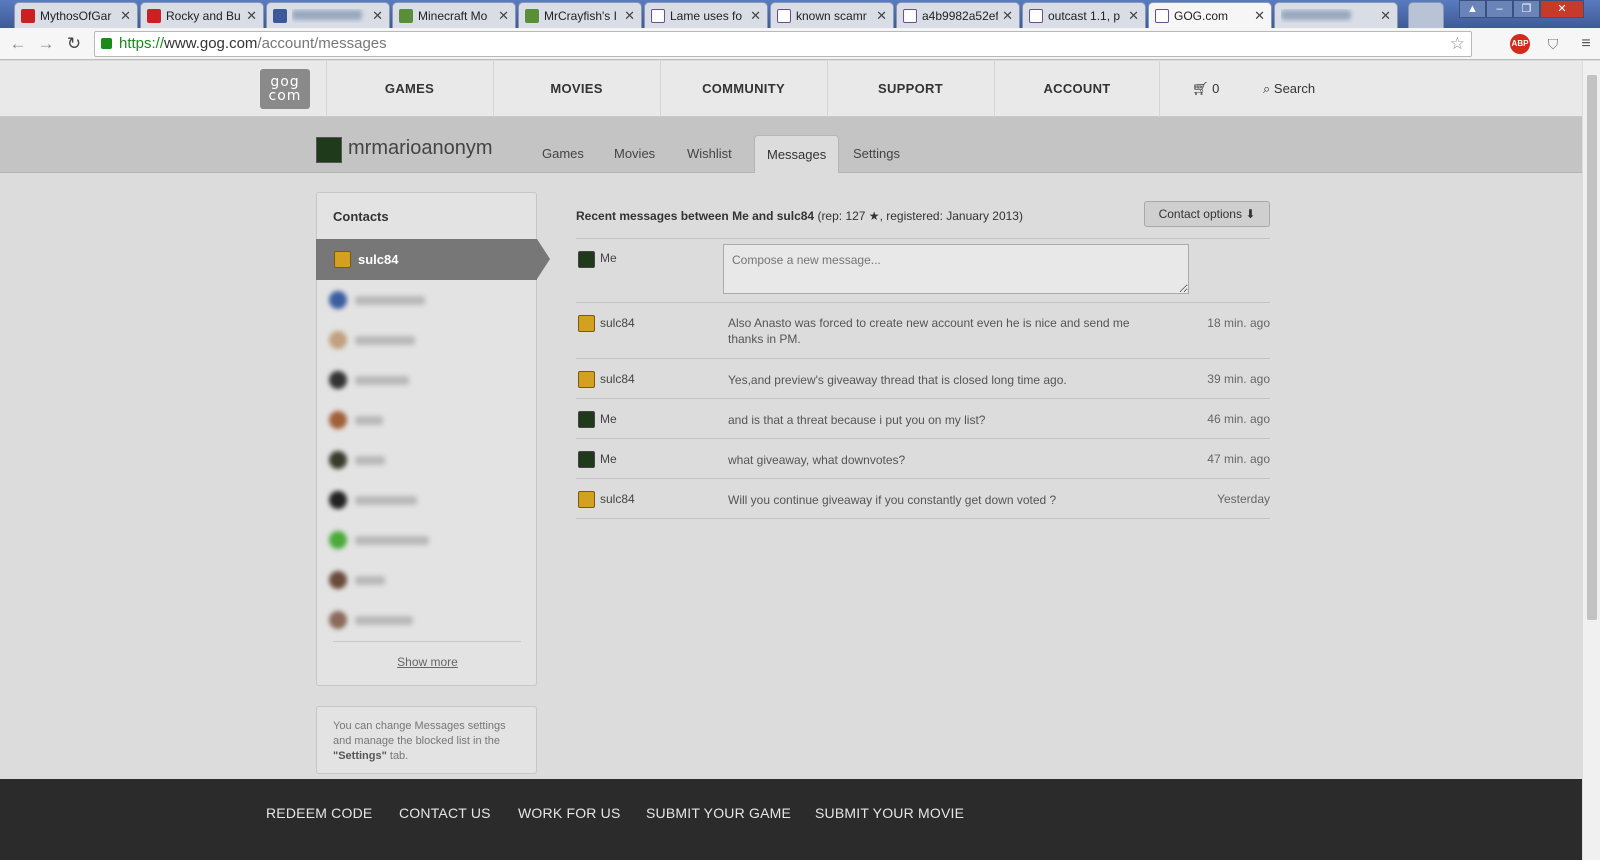 The image size is (1600, 860). I want to click on search-icon: ⌕, so click(1267, 88).